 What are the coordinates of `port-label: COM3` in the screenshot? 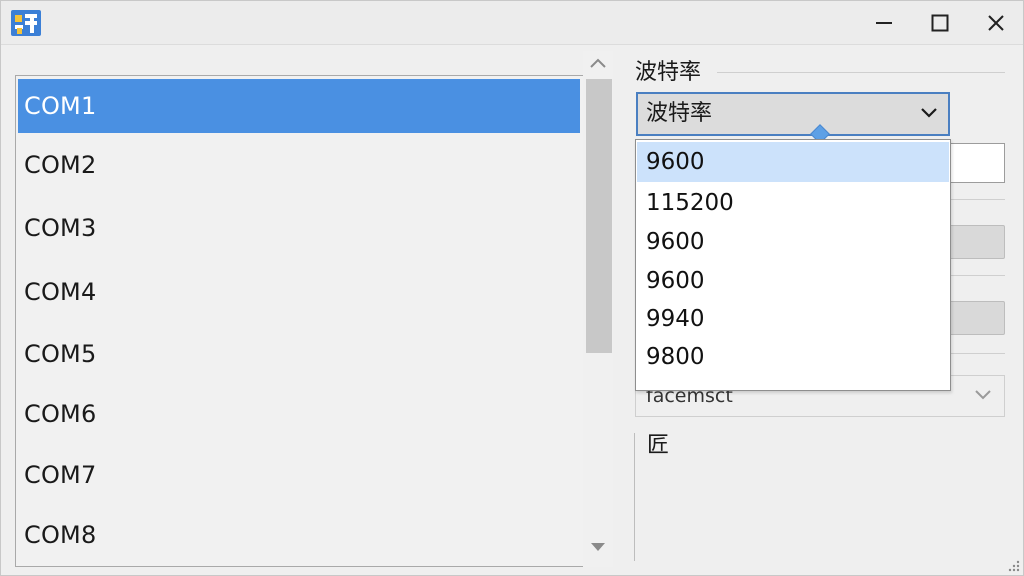 It's located at (60, 228).